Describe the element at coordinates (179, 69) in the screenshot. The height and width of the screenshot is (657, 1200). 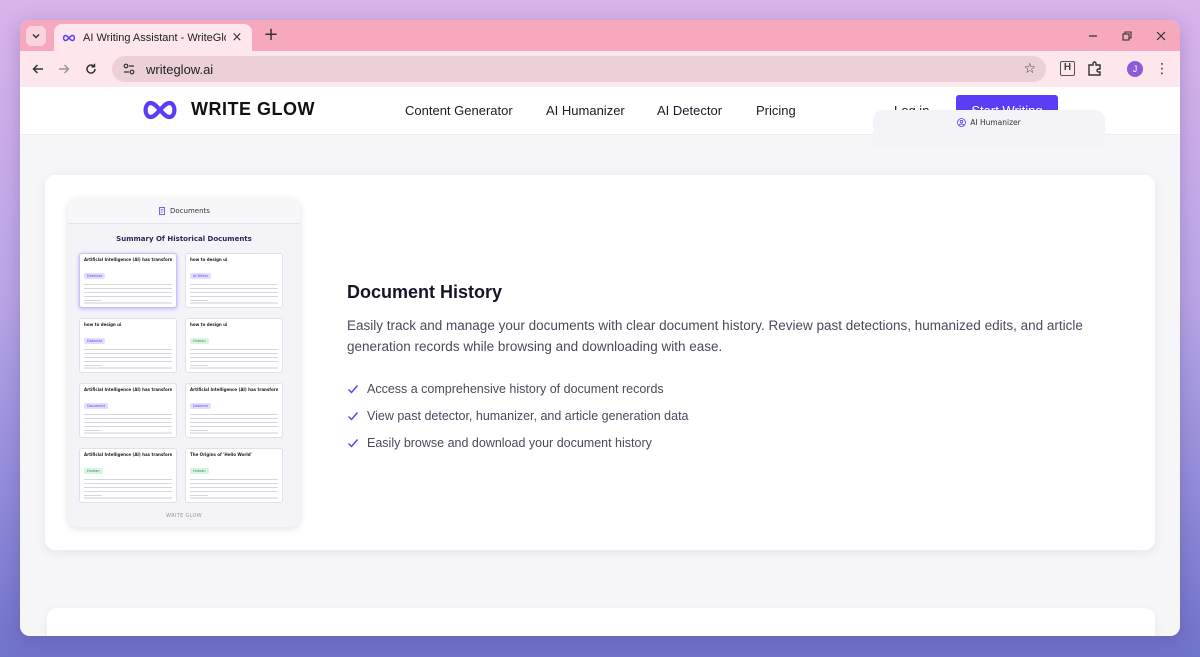
I see `url-text: writeglow.ai` at that location.